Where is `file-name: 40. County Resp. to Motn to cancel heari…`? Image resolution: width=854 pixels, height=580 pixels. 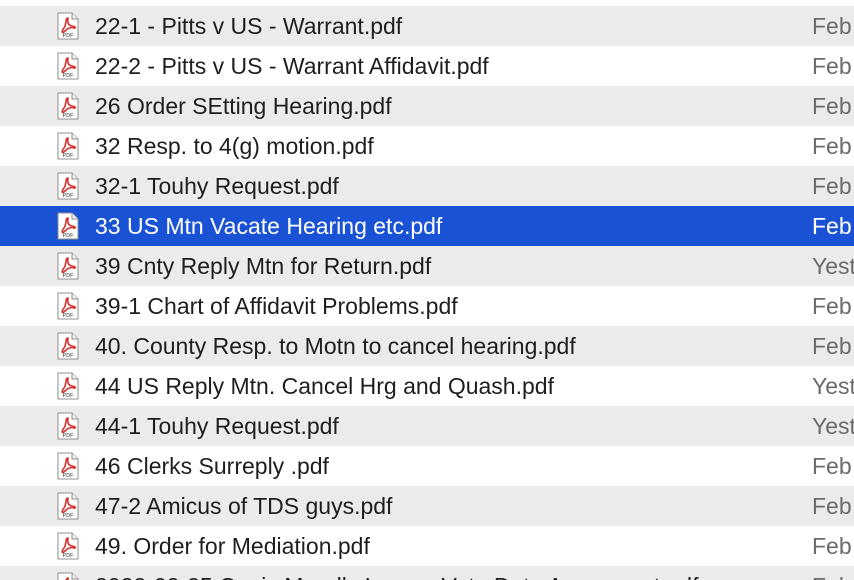
file-name: 40. County Resp. to Motn to cancel heari… is located at coordinates (335, 346).